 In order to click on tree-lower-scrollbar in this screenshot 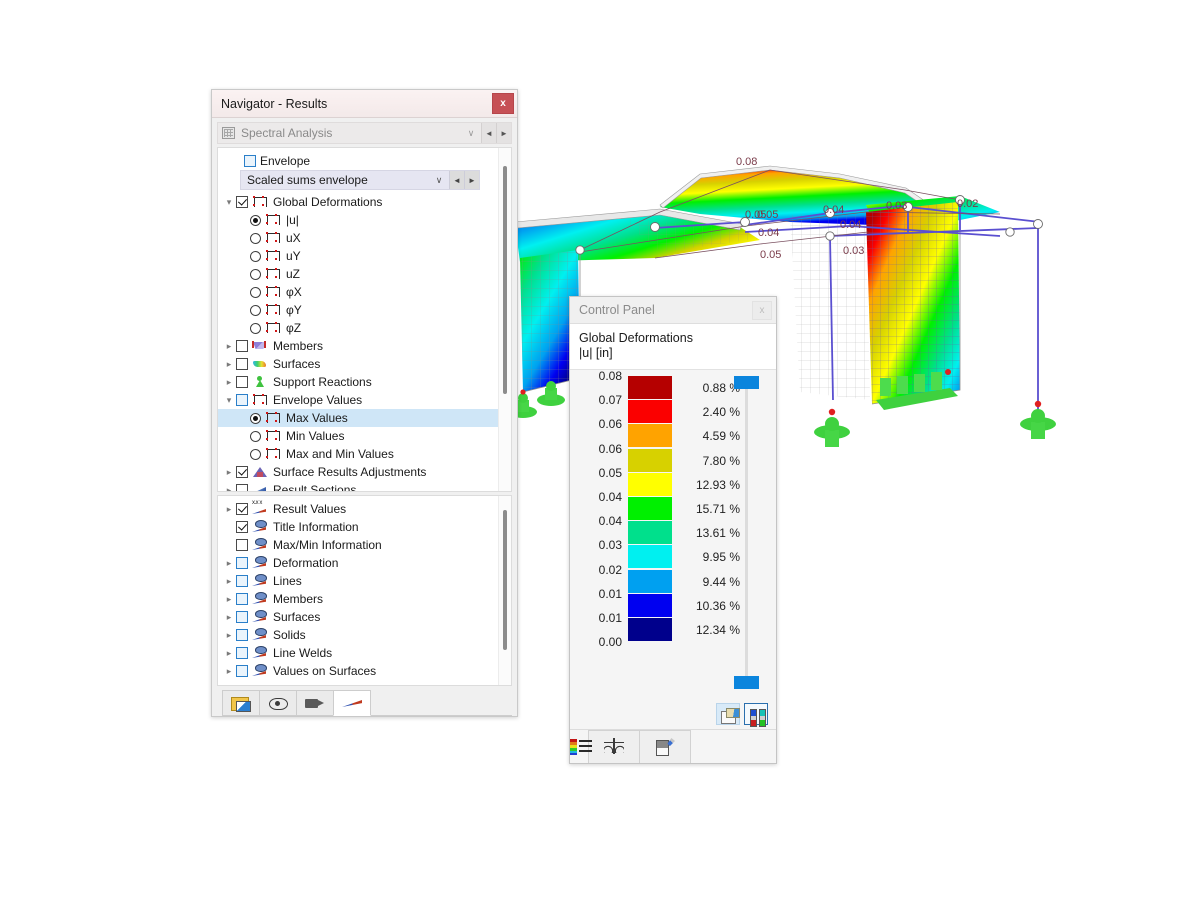, I will do `click(504, 590)`.